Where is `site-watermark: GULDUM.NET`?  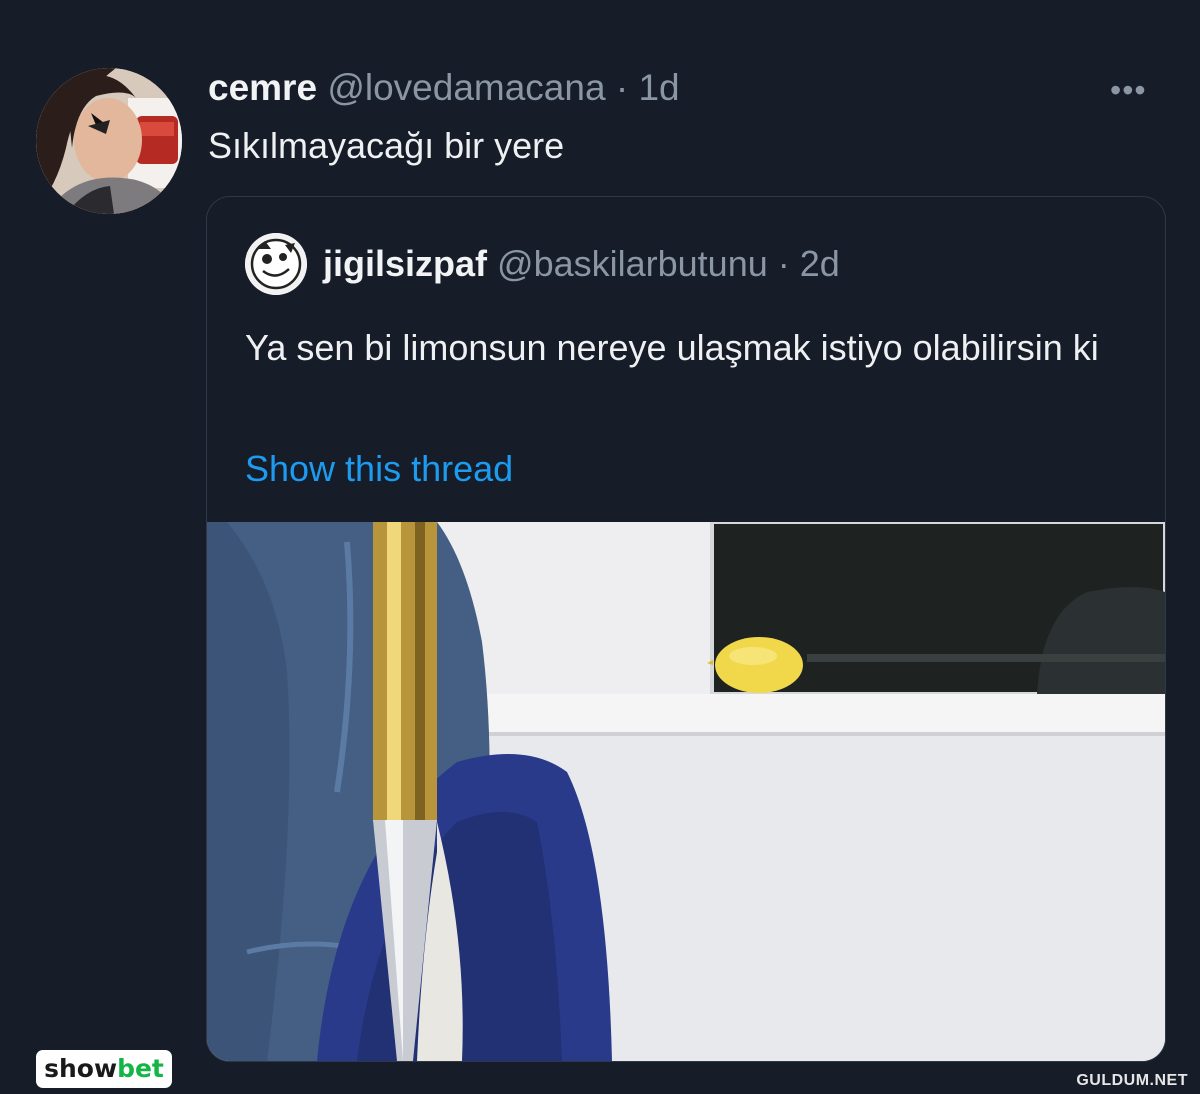 site-watermark: GULDUM.NET is located at coordinates (1132, 1080).